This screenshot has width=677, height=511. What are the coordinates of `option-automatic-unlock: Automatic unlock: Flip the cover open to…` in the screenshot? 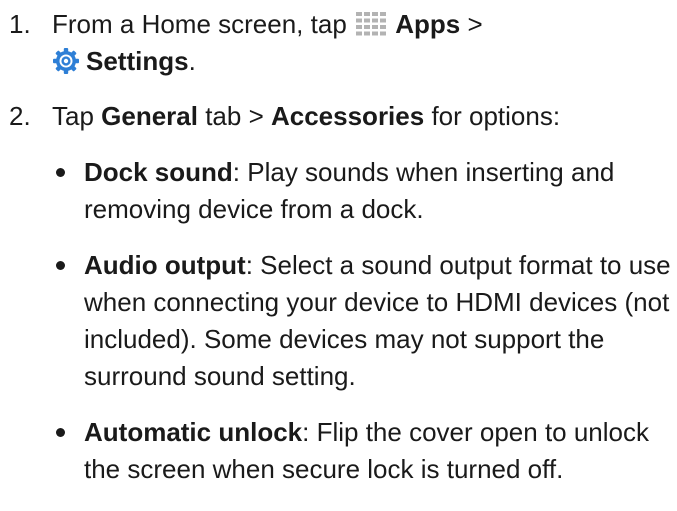 It's located at (364, 451).